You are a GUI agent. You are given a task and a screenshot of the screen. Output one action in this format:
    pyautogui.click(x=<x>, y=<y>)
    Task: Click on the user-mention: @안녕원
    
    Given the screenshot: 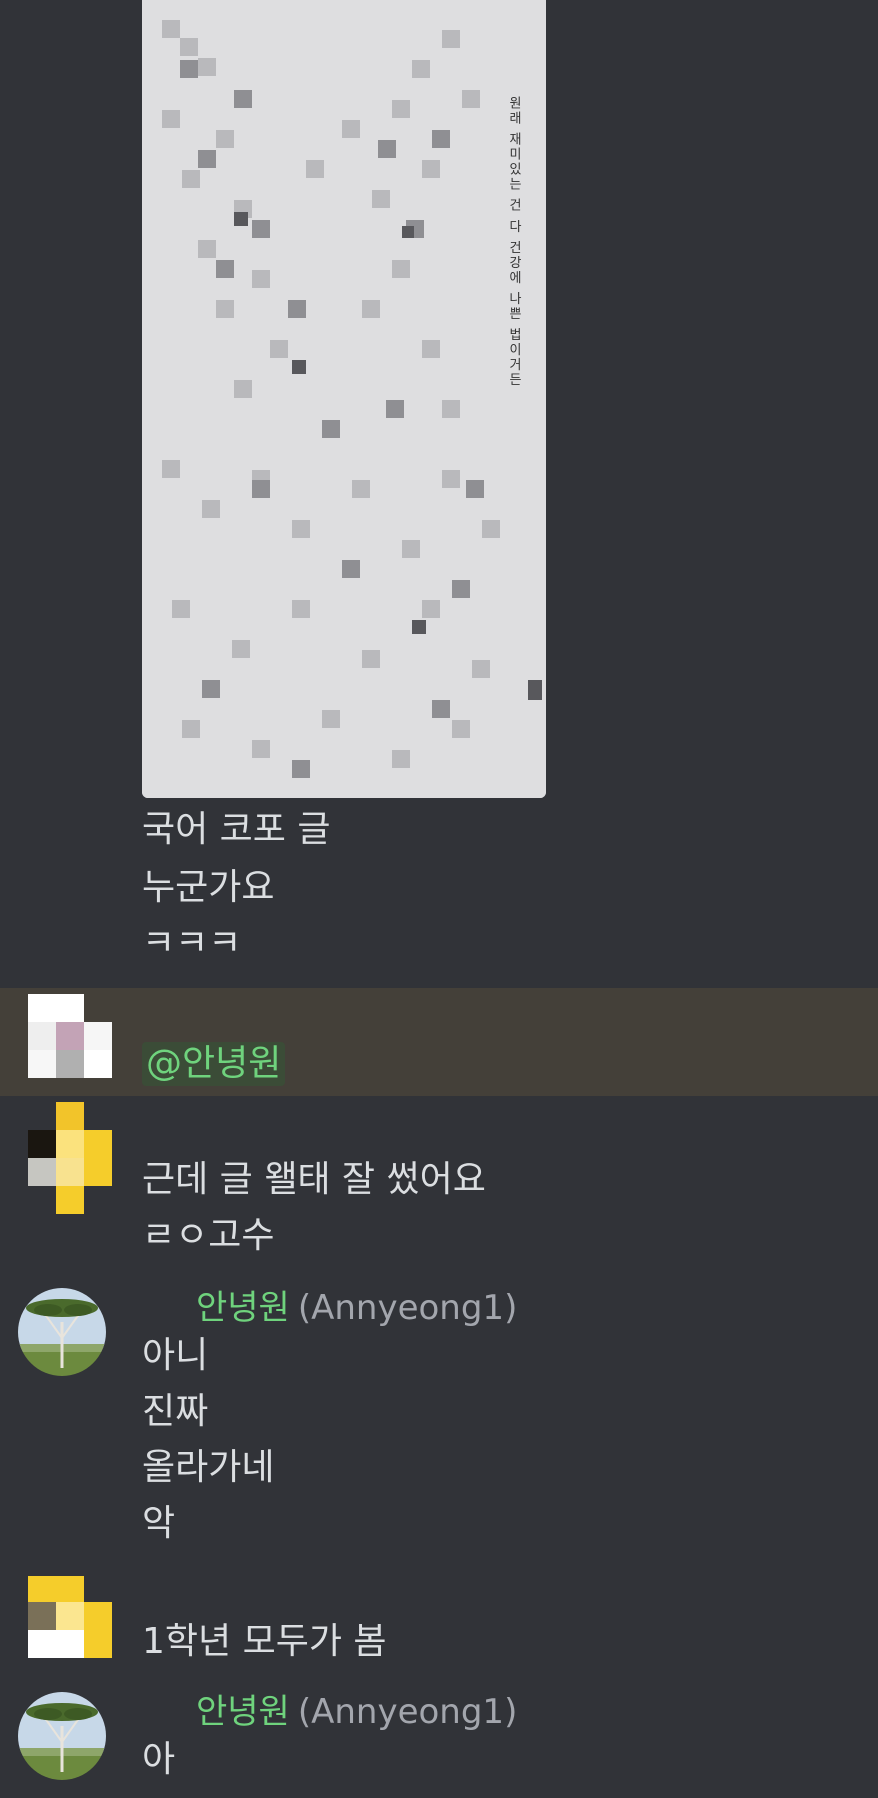 What is the action you would take?
    pyautogui.click(x=214, y=1064)
    